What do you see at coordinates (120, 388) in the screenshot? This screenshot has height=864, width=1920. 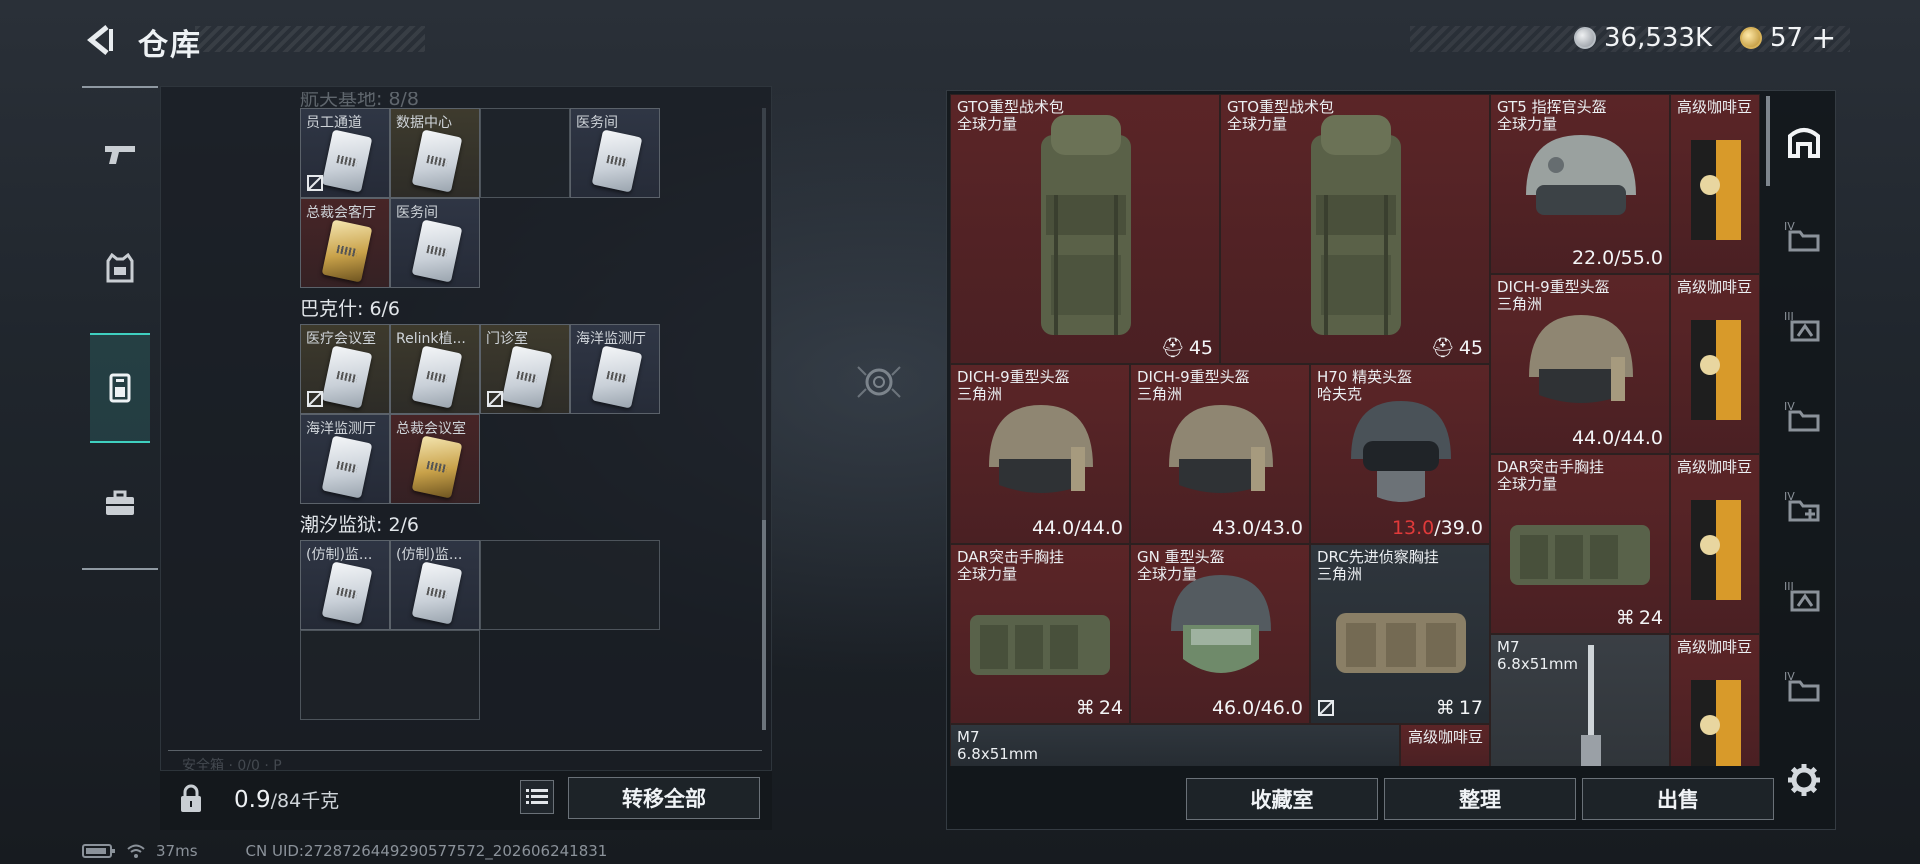 I see `cards-tab` at bounding box center [120, 388].